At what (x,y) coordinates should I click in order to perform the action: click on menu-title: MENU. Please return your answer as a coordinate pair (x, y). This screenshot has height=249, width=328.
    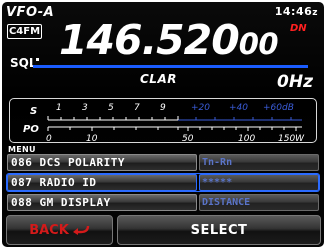
    Looking at the image, I should click on (22, 149).